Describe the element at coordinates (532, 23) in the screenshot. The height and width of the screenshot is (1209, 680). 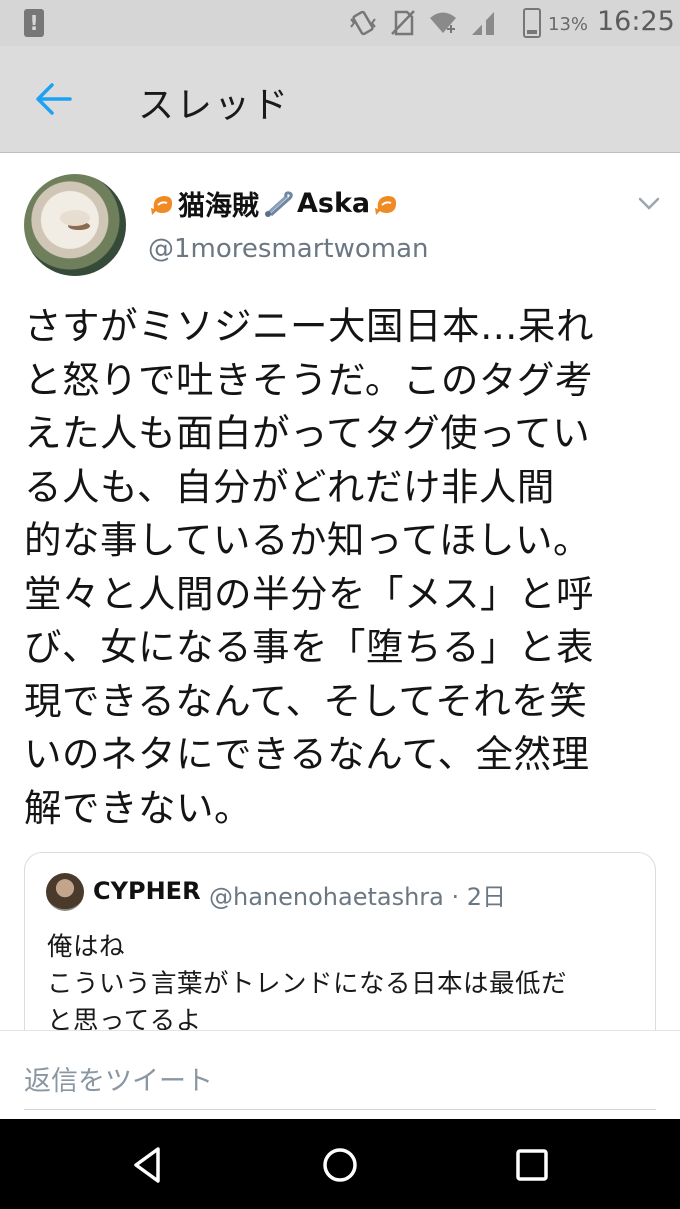
I see `battery-icon` at that location.